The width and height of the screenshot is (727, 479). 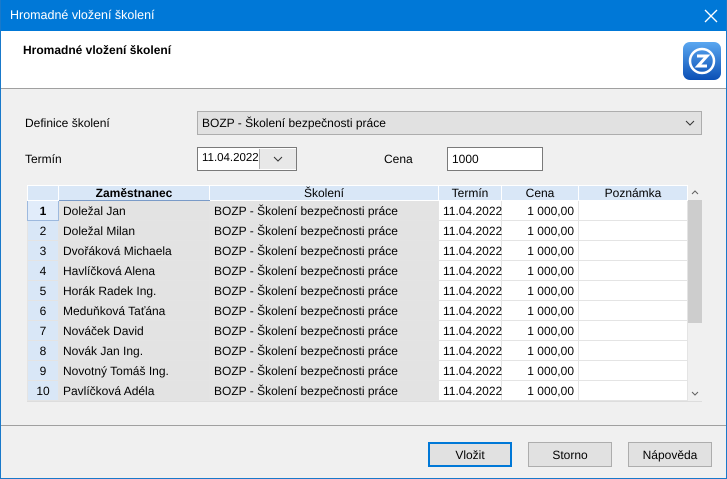 What do you see at coordinates (43, 350) in the screenshot?
I see `row-number: 8` at bounding box center [43, 350].